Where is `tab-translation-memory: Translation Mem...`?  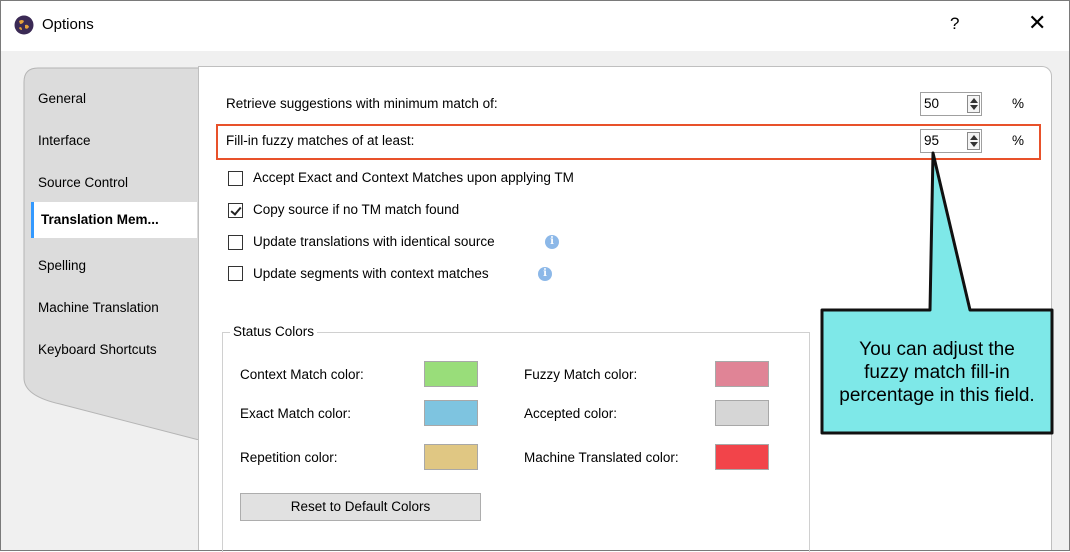 tab-translation-memory: Translation Mem... is located at coordinates (114, 220).